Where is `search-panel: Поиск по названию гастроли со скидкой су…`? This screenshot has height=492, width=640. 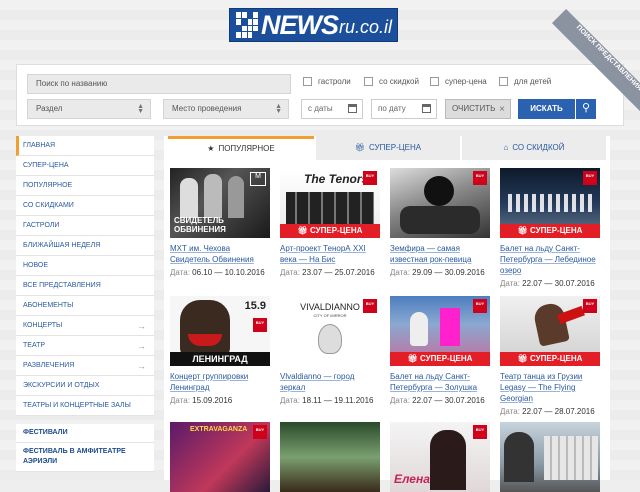
search-panel: Поиск по названию гастроли со скидкой су… is located at coordinates (320, 95).